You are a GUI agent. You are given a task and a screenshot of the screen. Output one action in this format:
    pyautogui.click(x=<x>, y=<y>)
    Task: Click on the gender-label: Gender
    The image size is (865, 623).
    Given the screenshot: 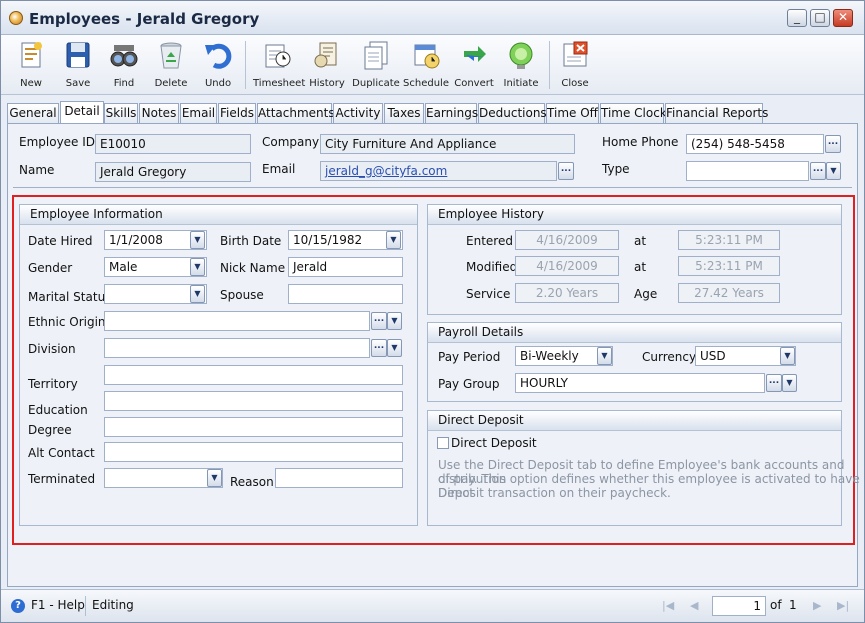 What is the action you would take?
    pyautogui.click(x=50, y=268)
    